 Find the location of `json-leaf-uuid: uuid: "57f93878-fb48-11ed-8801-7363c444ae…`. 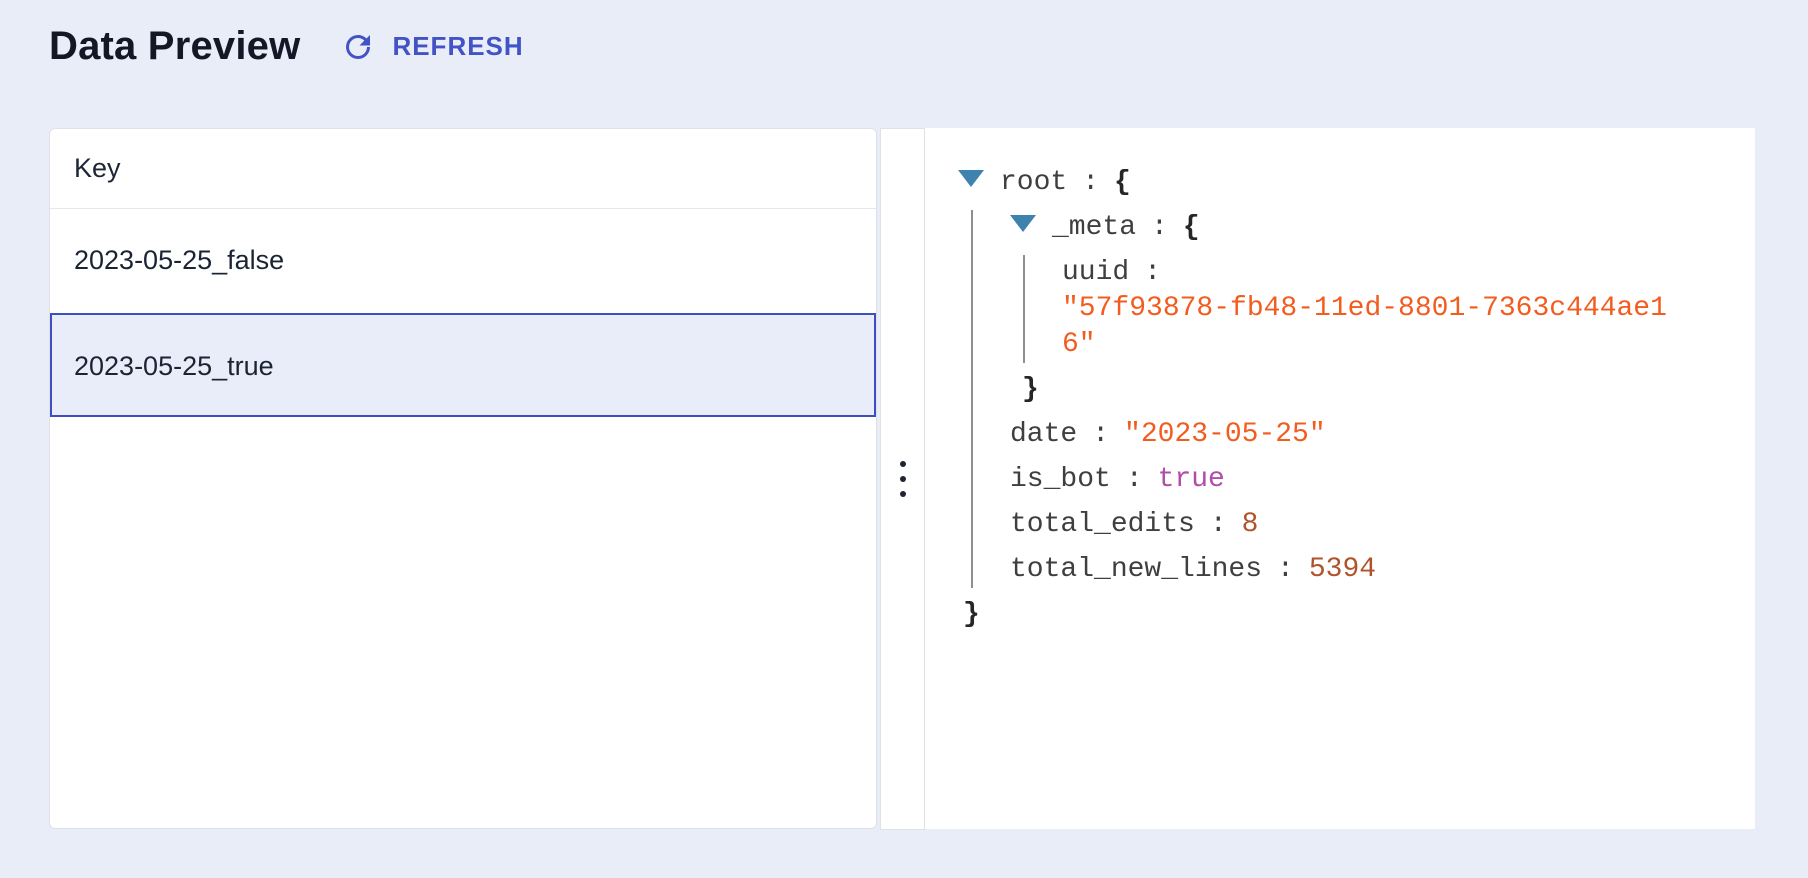

json-leaf-uuid: uuid: "57f93878-fb48-11ed-8801-7363c444ae… is located at coordinates (1371, 309).